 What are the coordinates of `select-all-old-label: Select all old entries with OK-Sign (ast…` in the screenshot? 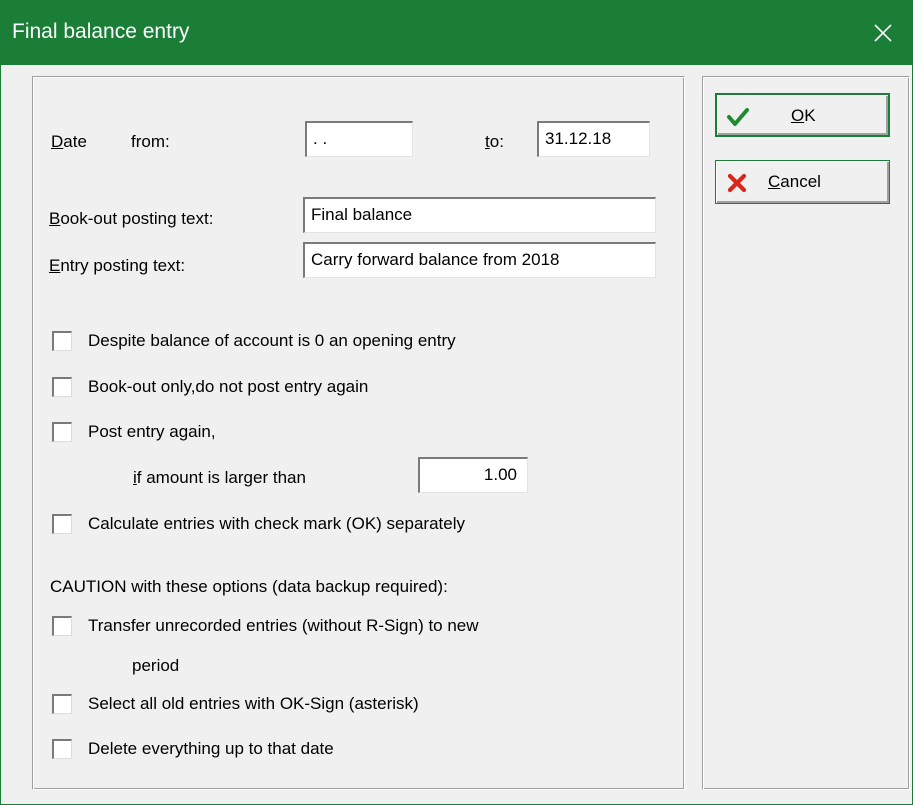 It's located at (253, 703).